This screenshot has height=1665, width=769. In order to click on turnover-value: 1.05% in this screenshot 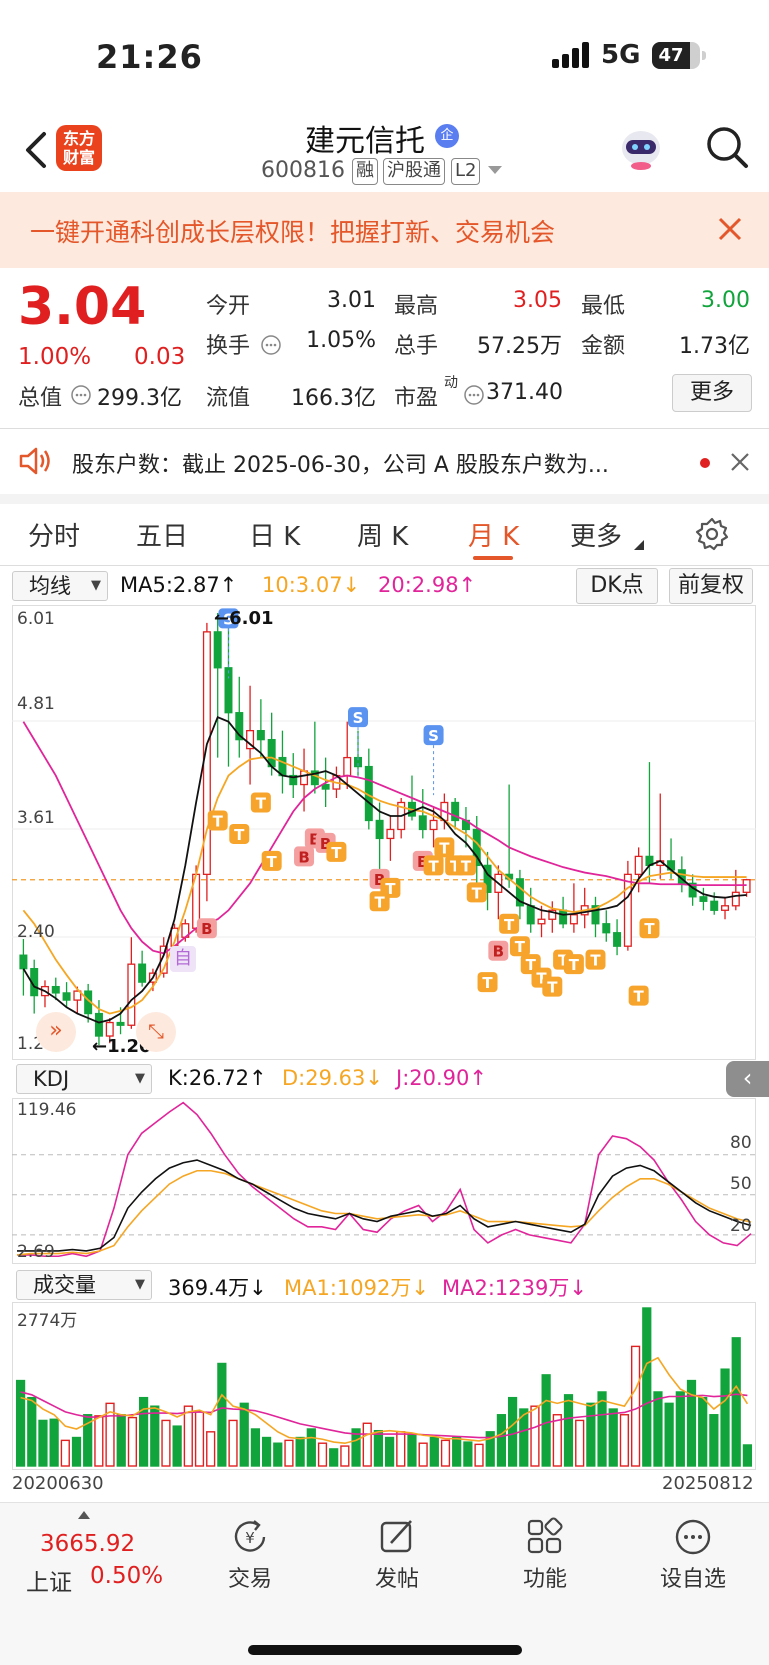, I will do `click(341, 340)`.